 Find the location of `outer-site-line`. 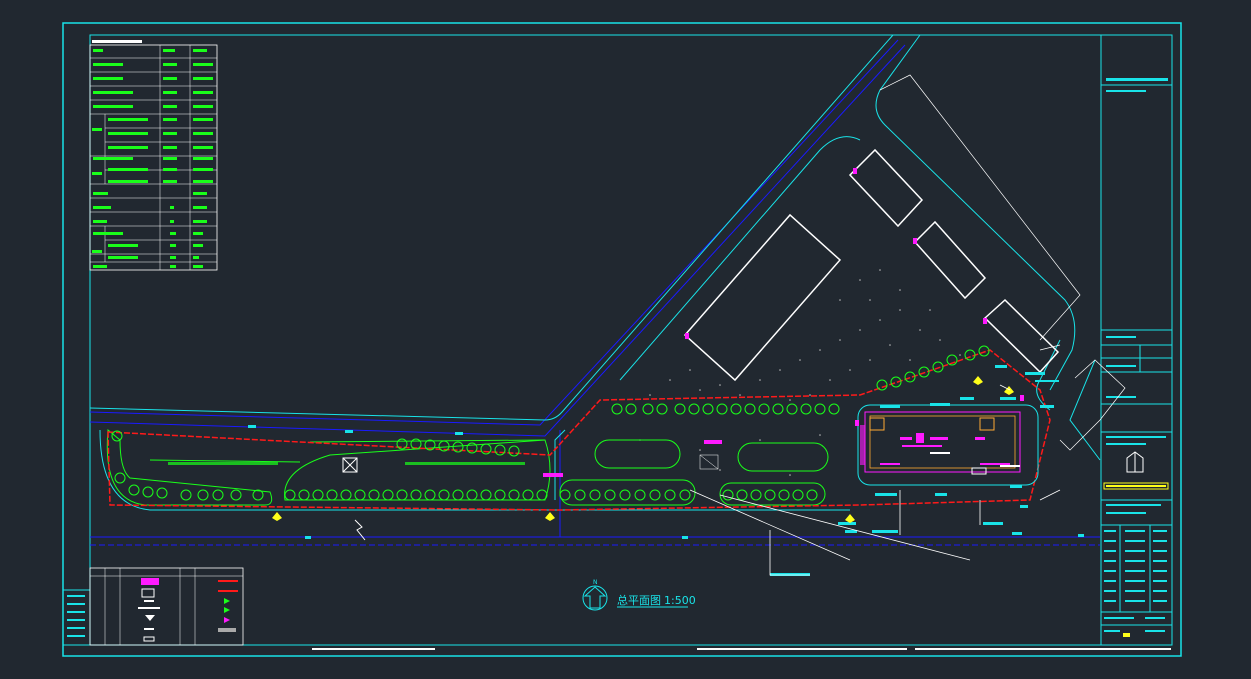

outer-site-line is located at coordinates (1002, 262).